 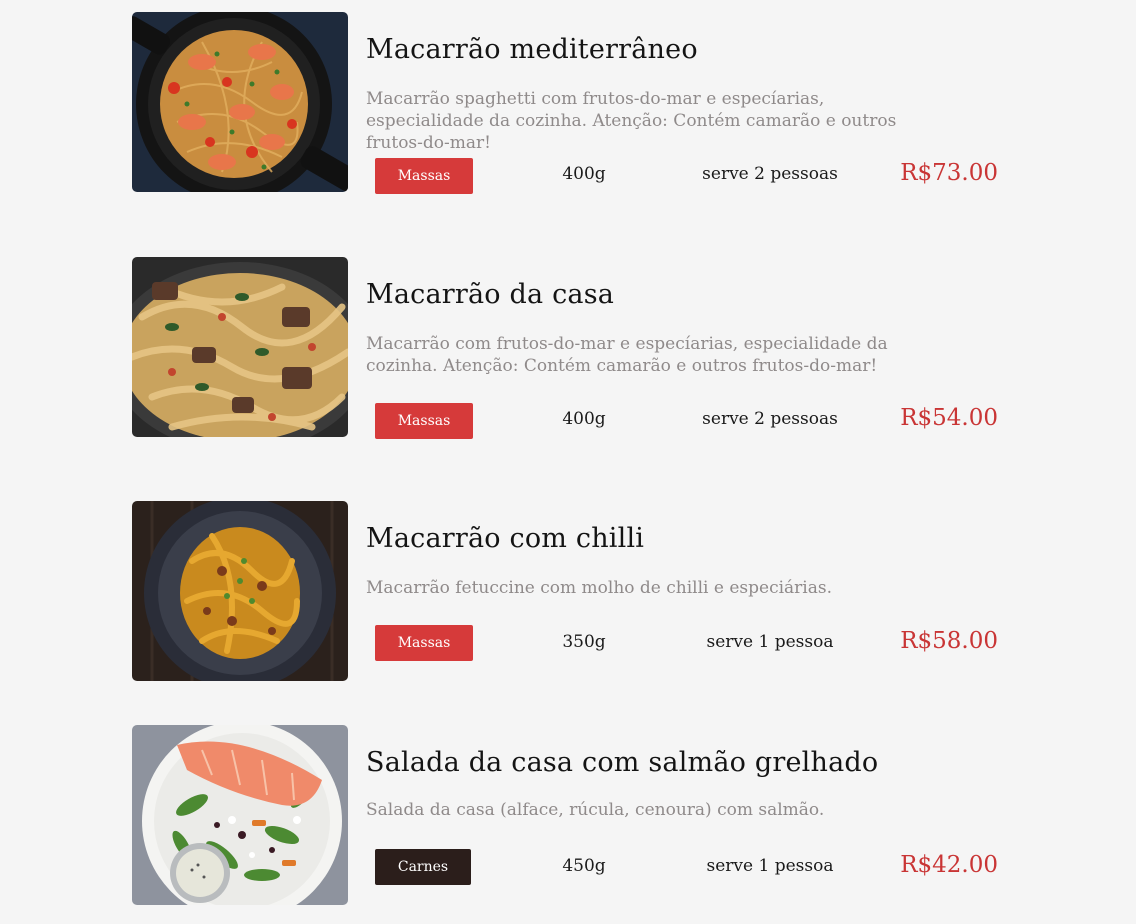 I want to click on dish-weight: 450g, so click(x=584, y=866).